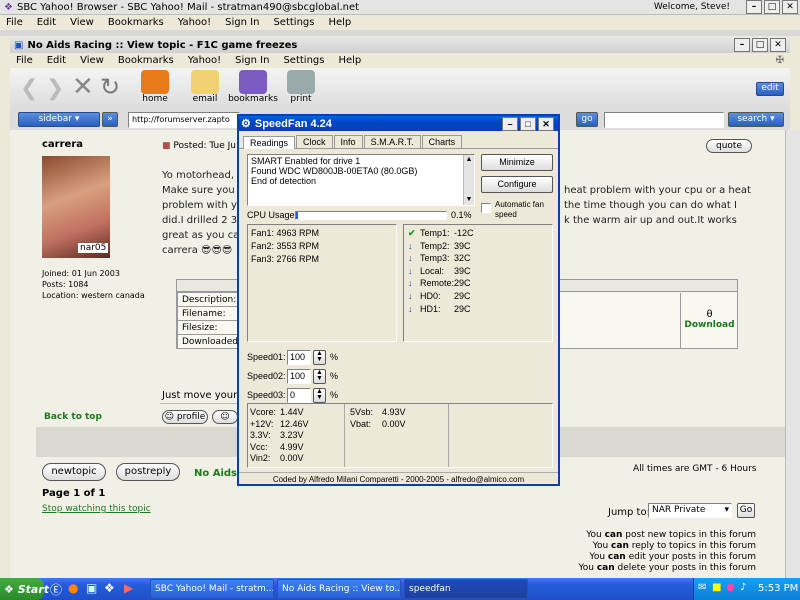  What do you see at coordinates (205, 82) in the screenshot?
I see `email-icon` at bounding box center [205, 82].